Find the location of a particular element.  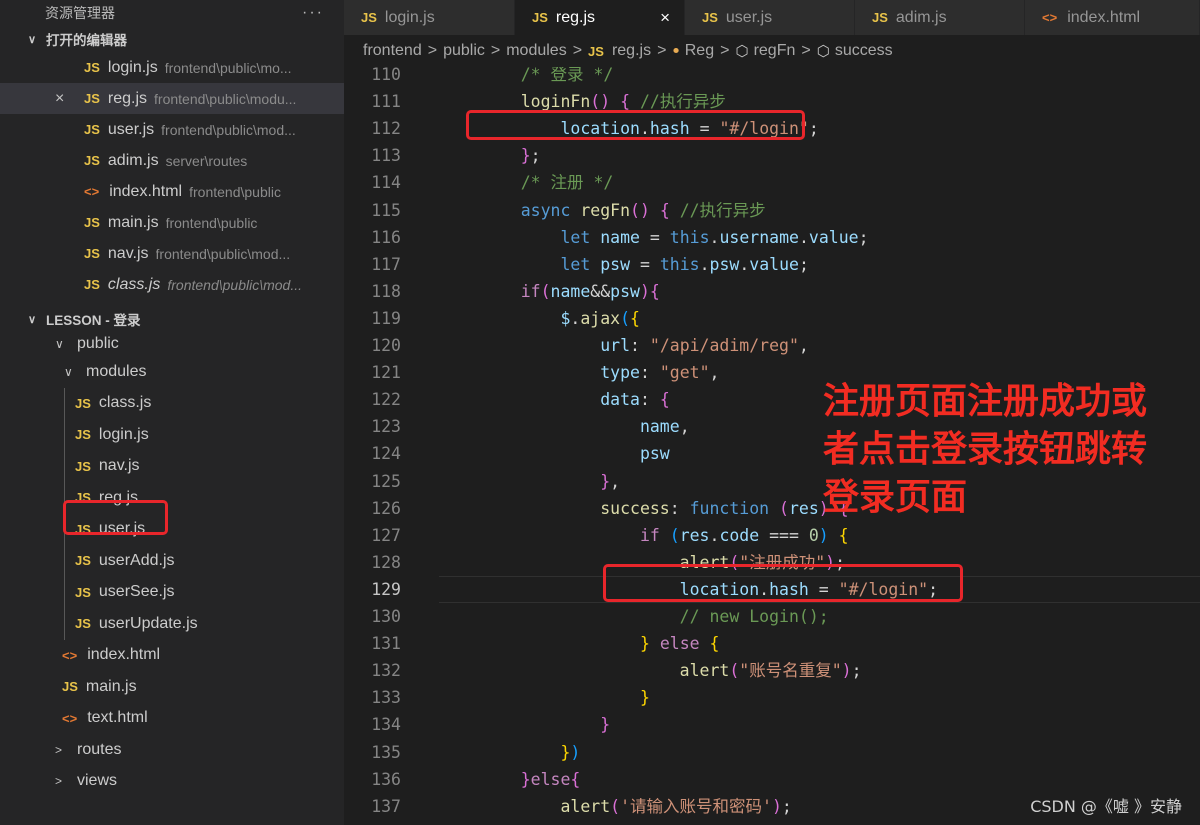

html-file-icon: <> is located at coordinates (70, 718).